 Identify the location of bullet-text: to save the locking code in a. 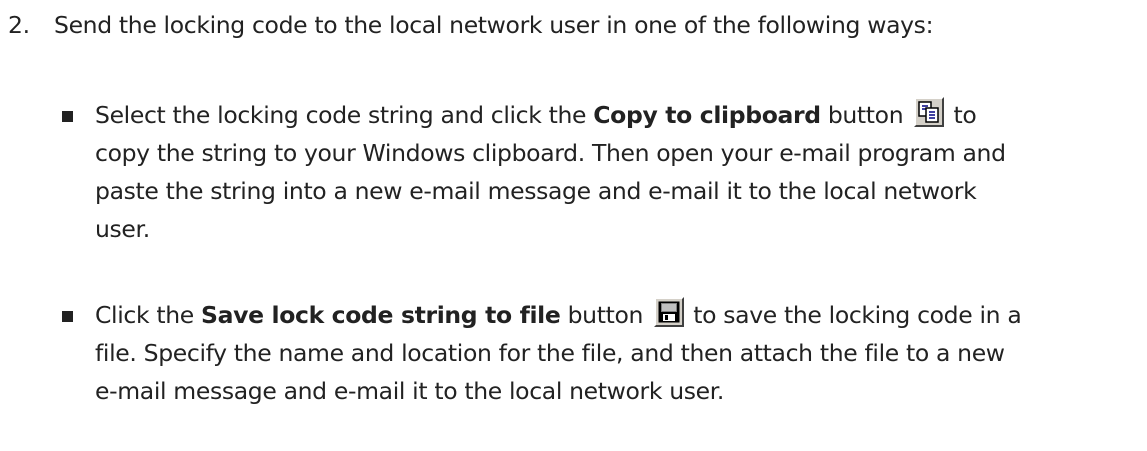
(854, 315).